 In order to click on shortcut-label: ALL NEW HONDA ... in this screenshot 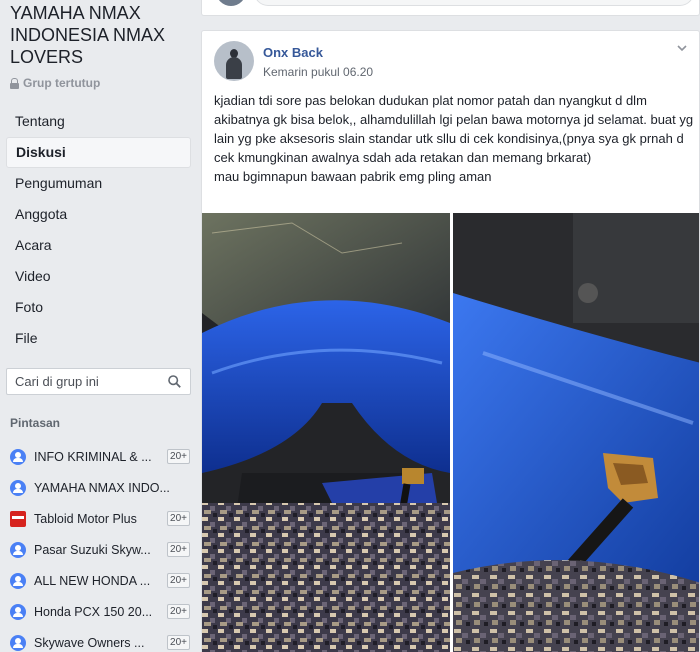, I will do `click(92, 580)`.